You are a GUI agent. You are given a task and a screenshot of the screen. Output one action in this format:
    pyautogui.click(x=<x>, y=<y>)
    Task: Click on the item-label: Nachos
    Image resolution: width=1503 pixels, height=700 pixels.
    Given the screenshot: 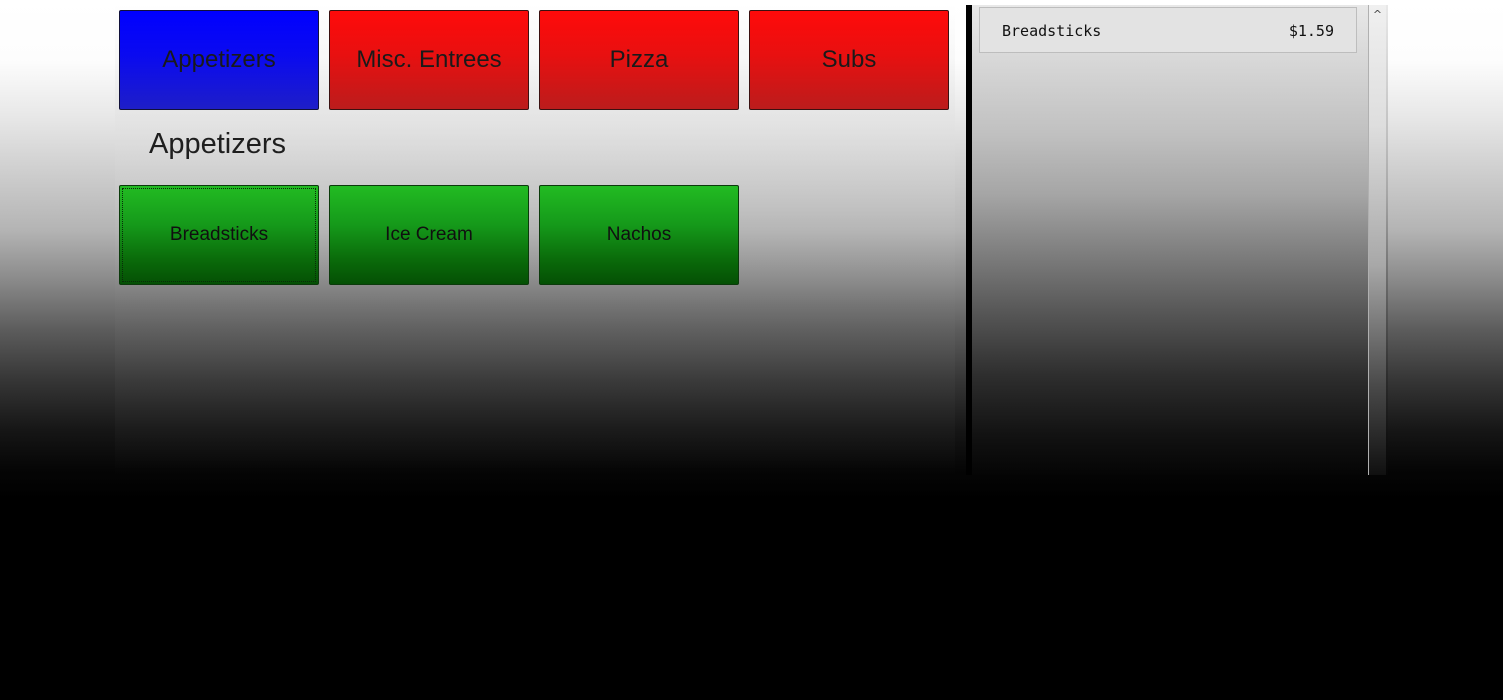 What is the action you would take?
    pyautogui.click(x=639, y=234)
    